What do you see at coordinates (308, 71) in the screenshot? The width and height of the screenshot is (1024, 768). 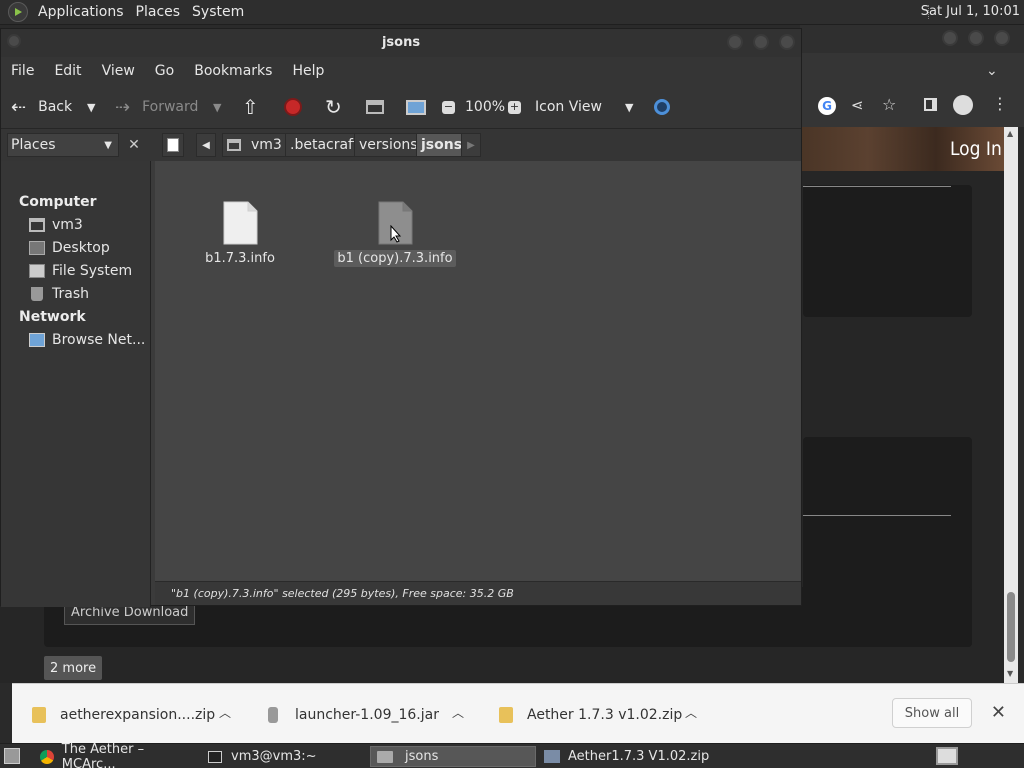 I see `menu-help: Help` at bounding box center [308, 71].